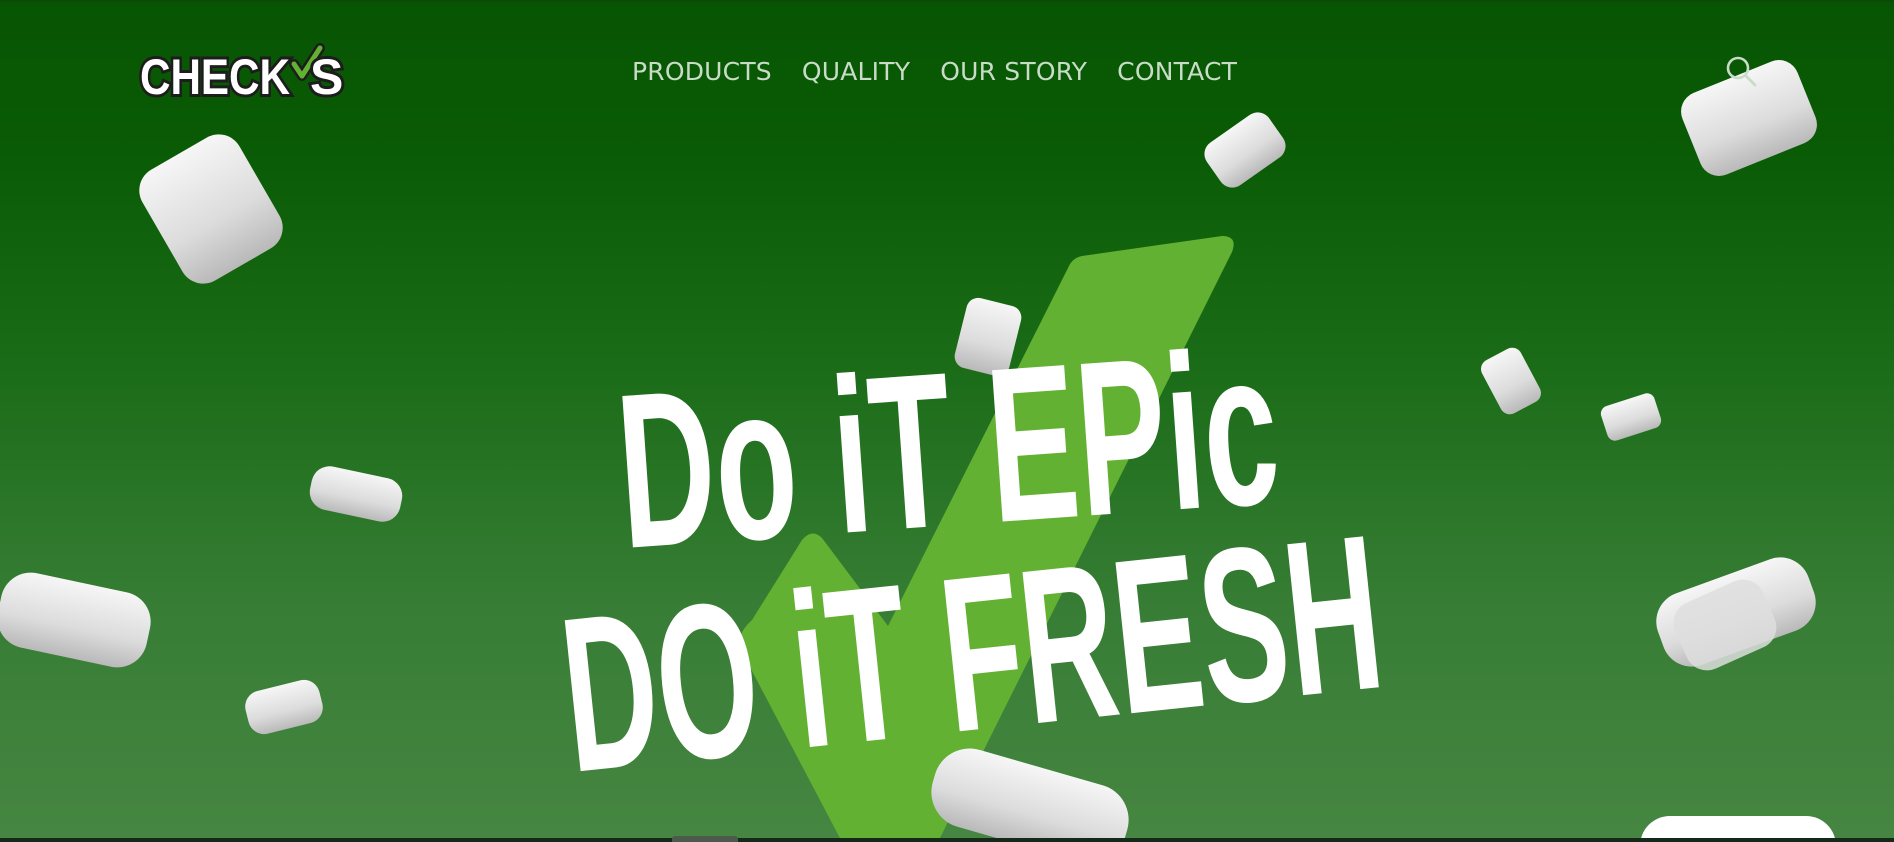 The height and width of the screenshot is (842, 1894). What do you see at coordinates (1013, 72) in the screenshot?
I see `nav-our-story: OUR STORY` at bounding box center [1013, 72].